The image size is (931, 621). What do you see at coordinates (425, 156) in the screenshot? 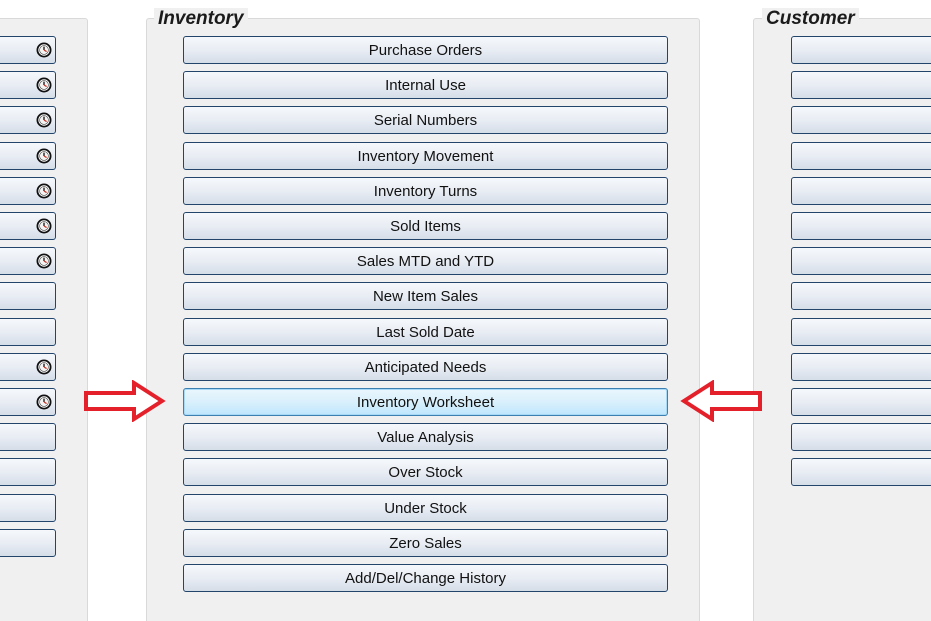
I see `inventory-button-inventory-movement: Inventory Movement` at bounding box center [425, 156].